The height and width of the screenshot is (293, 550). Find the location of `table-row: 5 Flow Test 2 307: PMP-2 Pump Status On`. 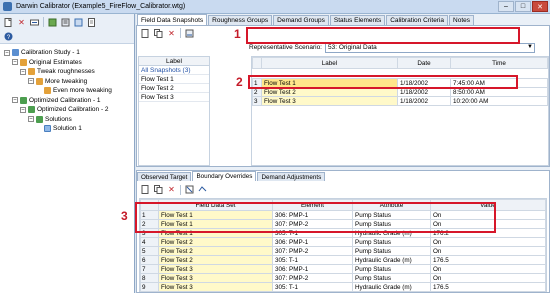

table-row: 5 Flow Test 2 307: PMP-2 Pump Status On is located at coordinates (343, 251).